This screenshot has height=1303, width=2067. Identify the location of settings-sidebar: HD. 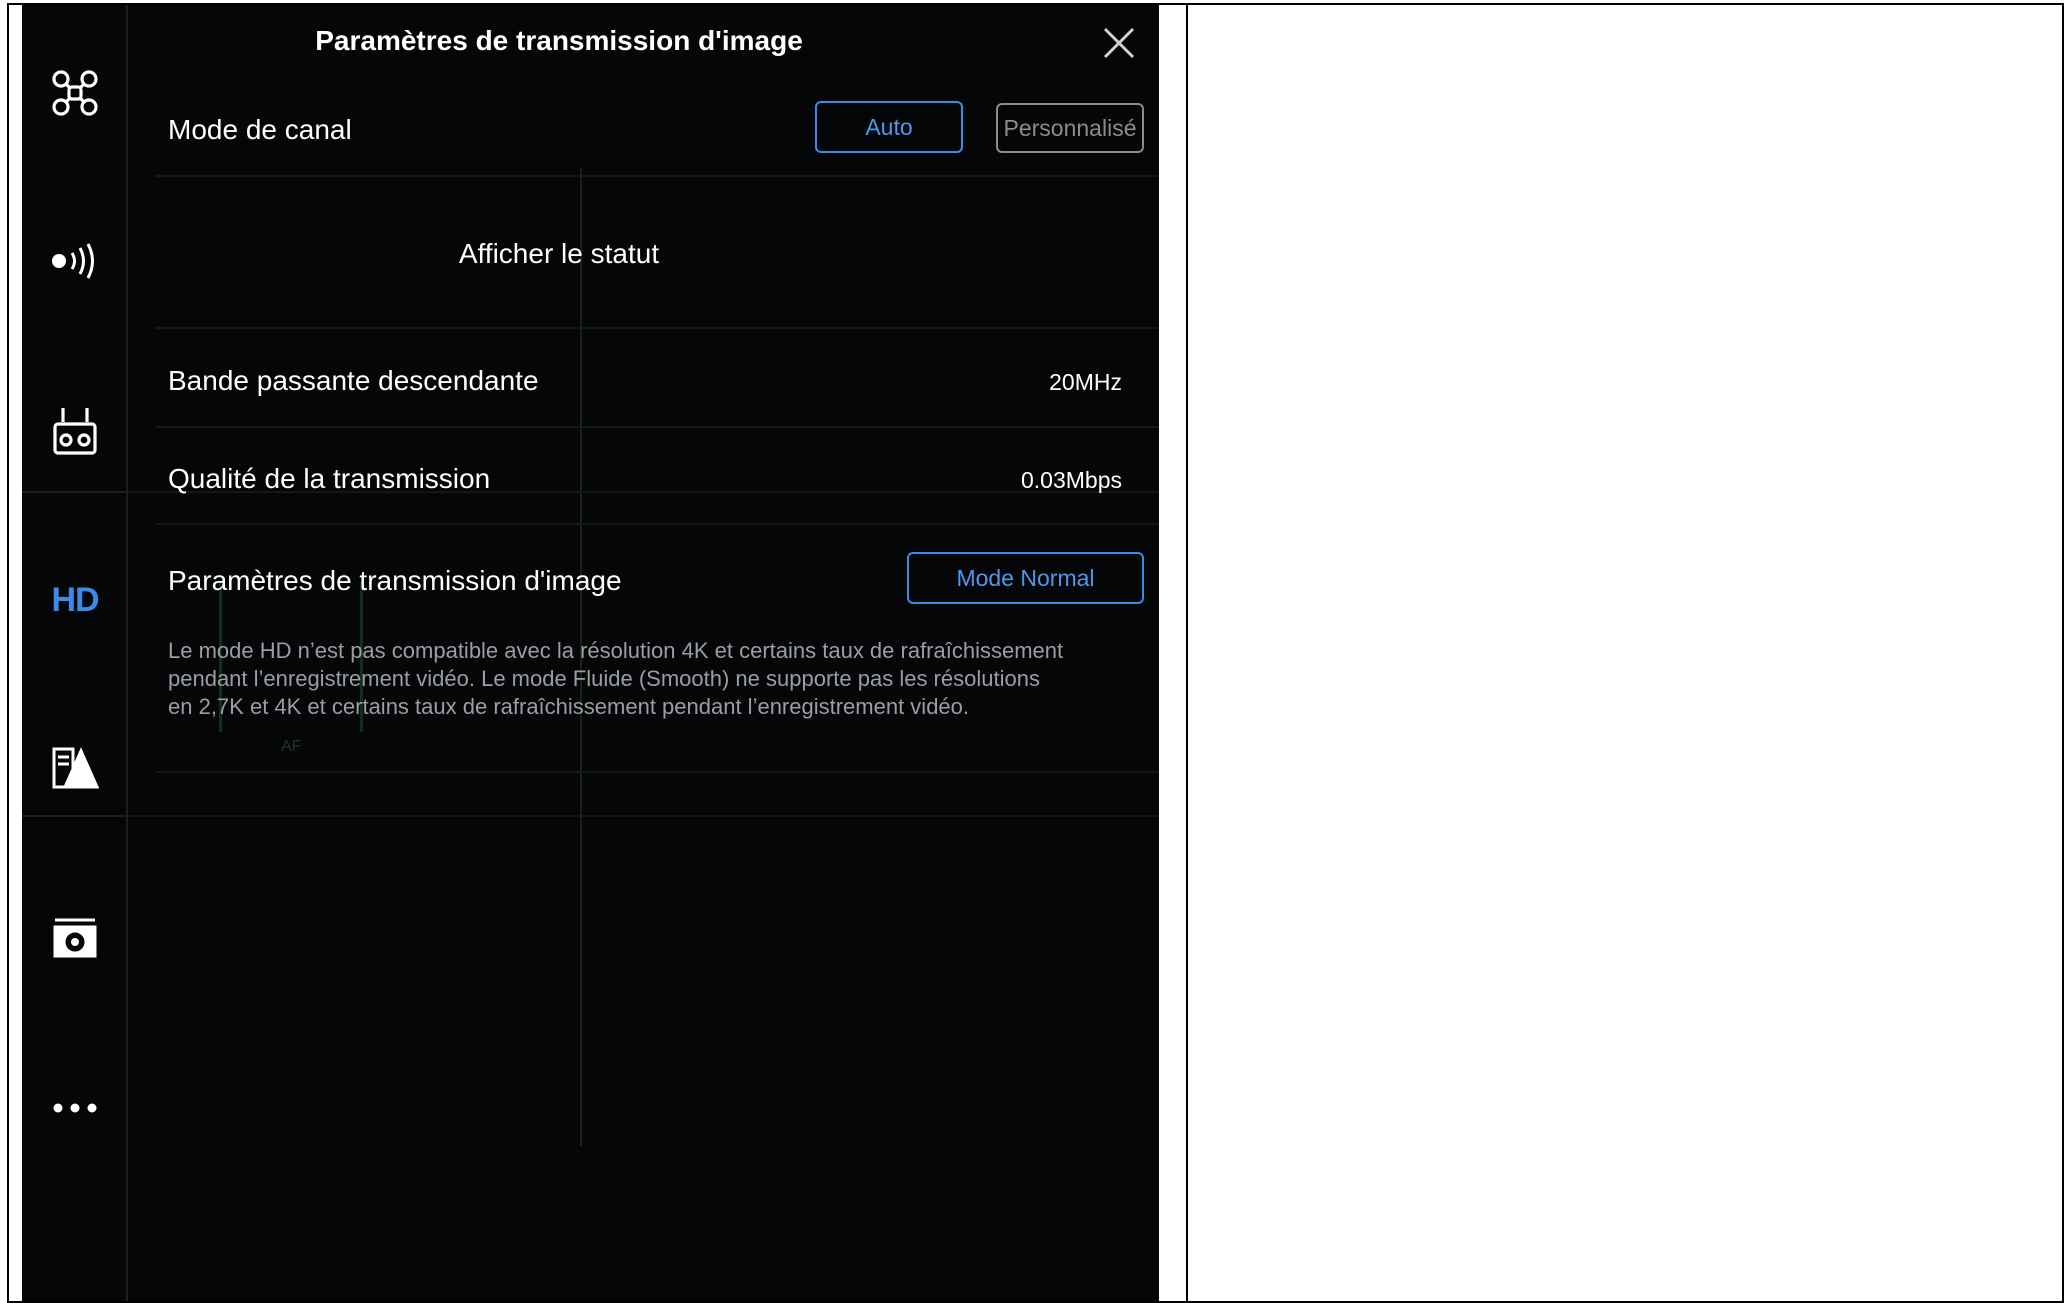
(75, 653).